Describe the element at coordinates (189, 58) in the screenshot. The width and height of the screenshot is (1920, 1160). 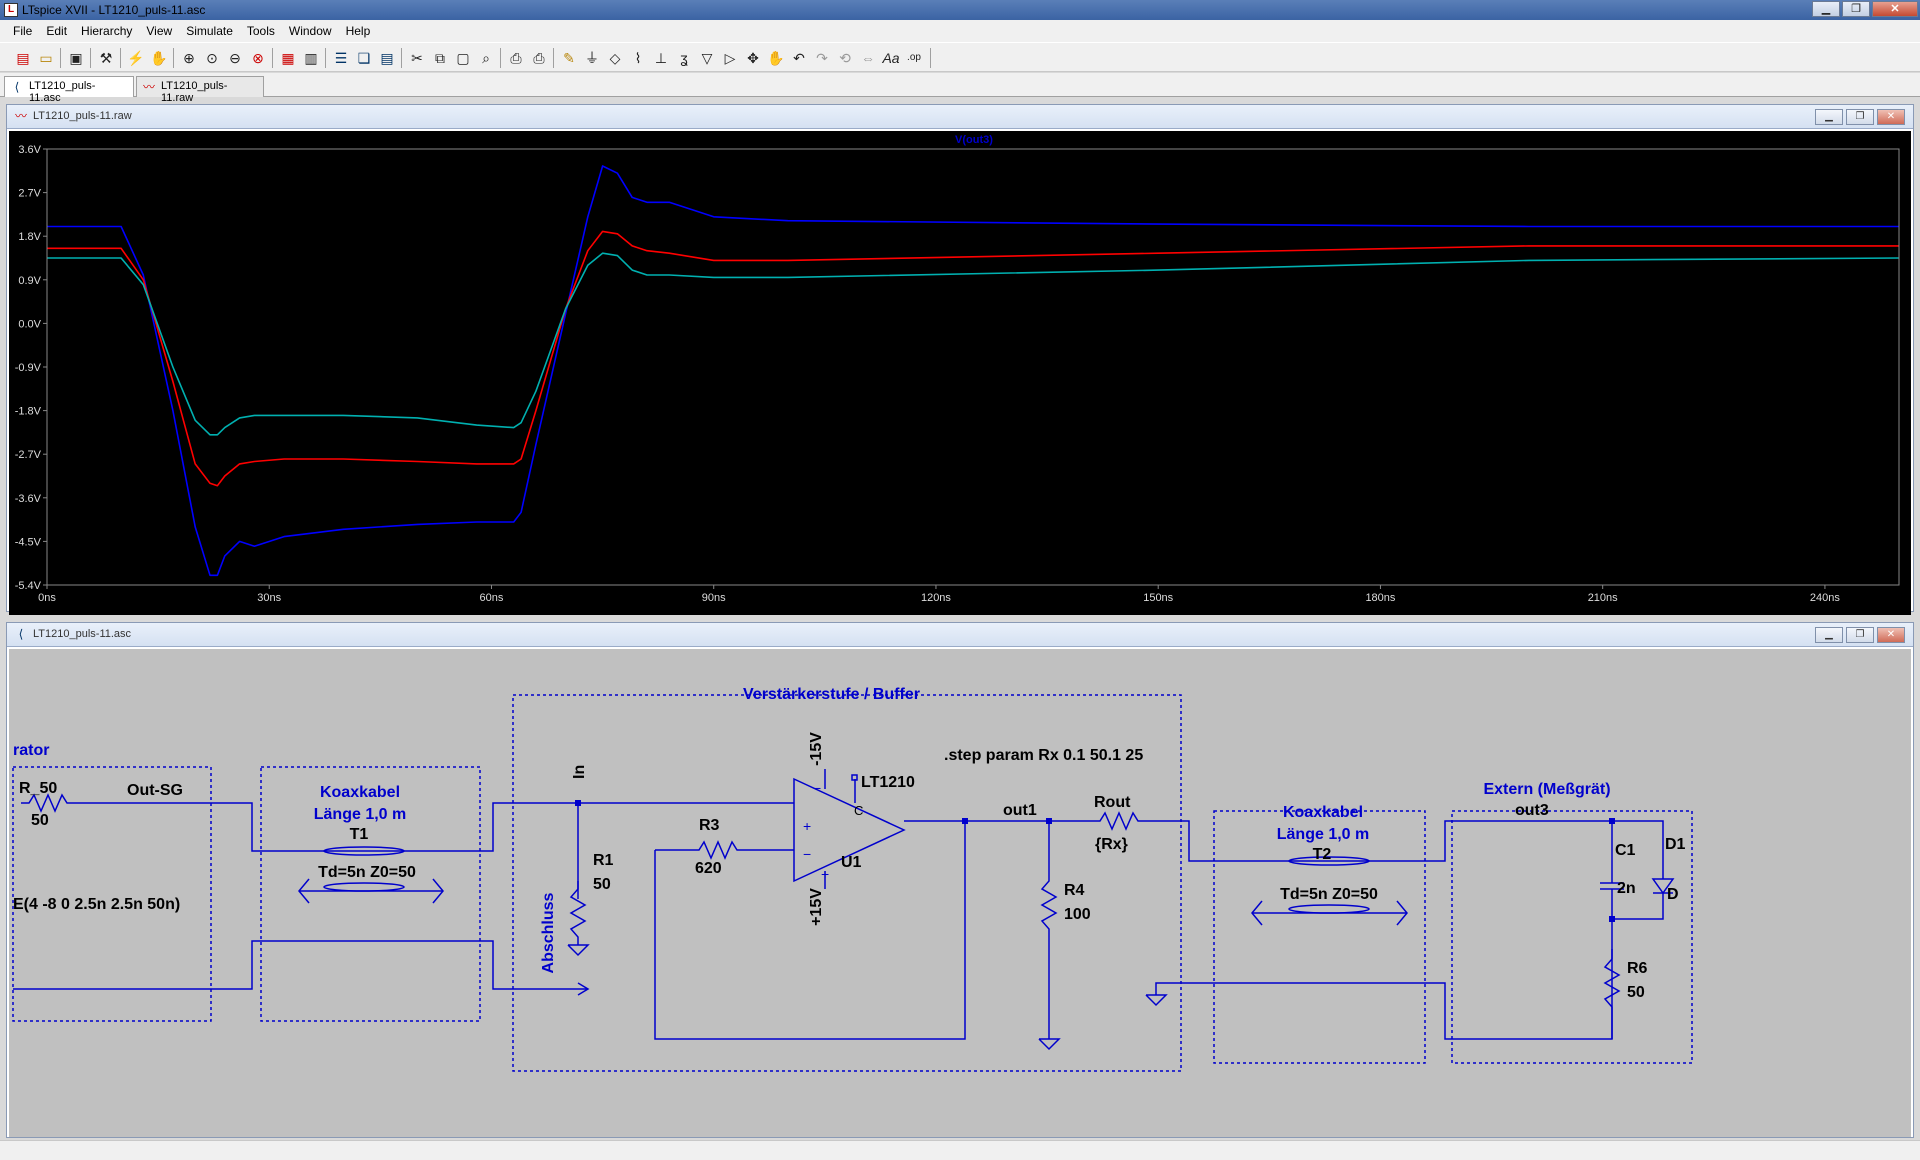
I see `zoom-in-icon: ⊕` at that location.